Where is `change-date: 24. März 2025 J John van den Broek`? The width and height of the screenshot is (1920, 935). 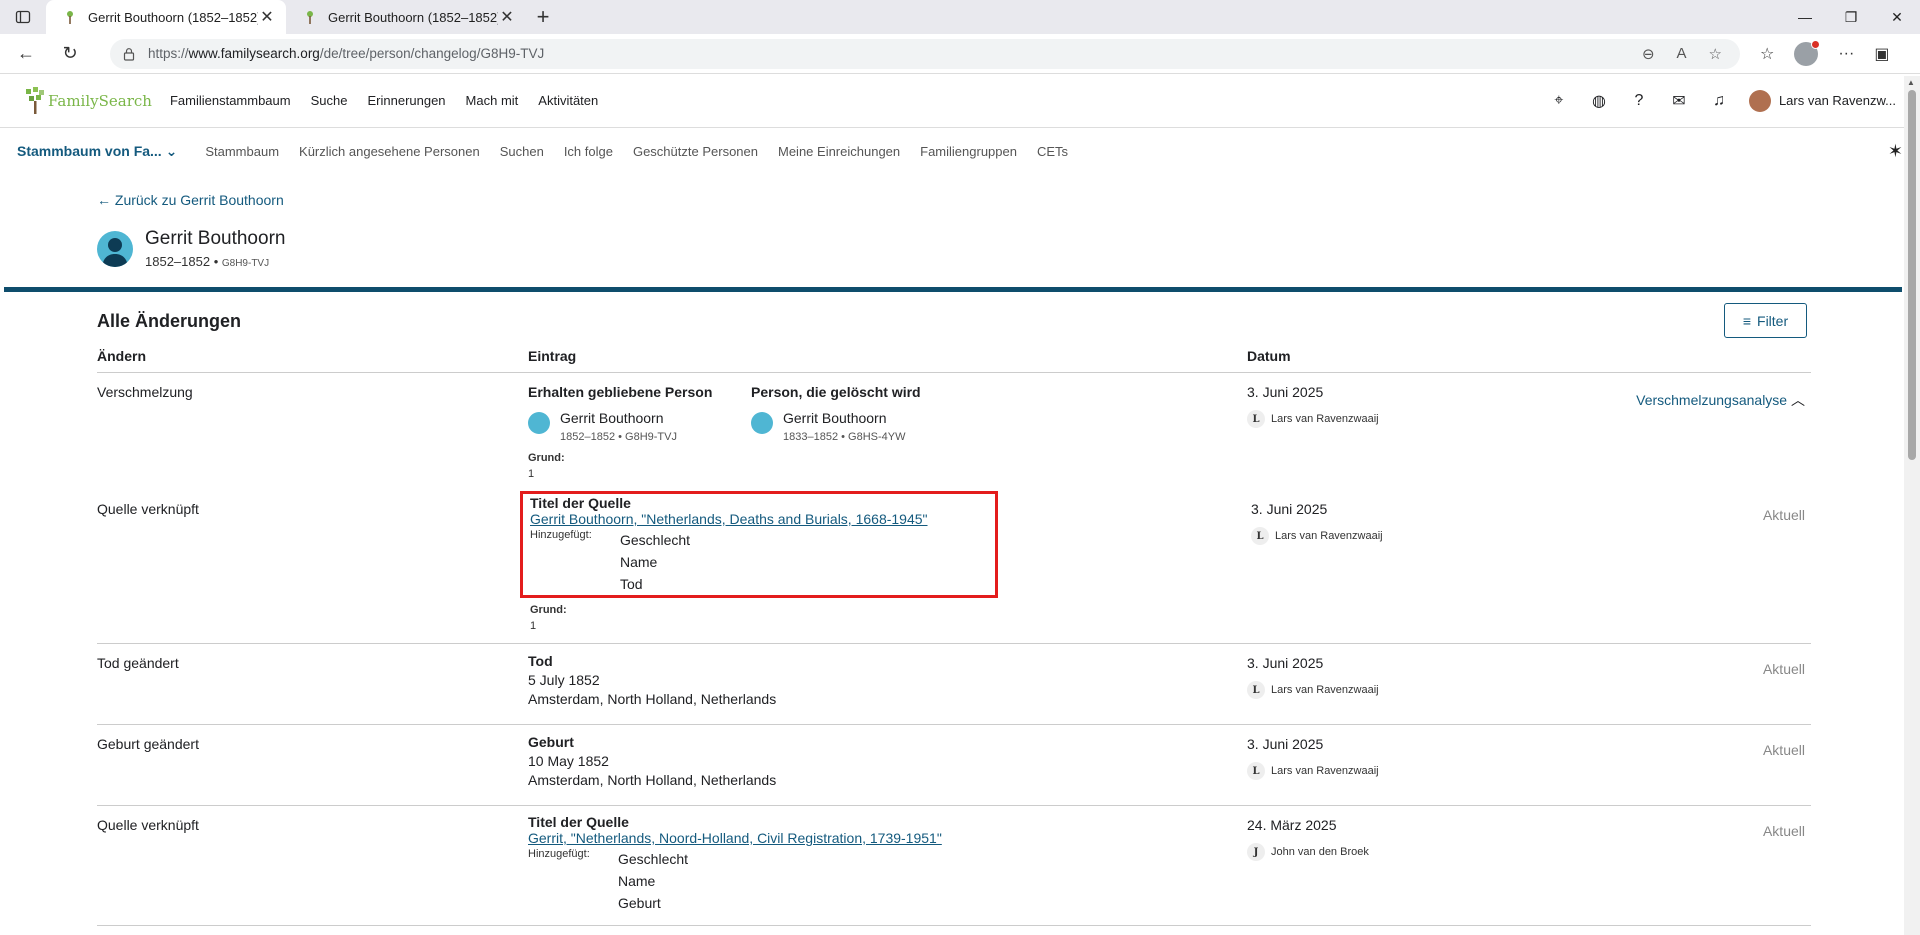
change-date: 24. März 2025 J John van den Broek is located at coordinates (1308, 839).